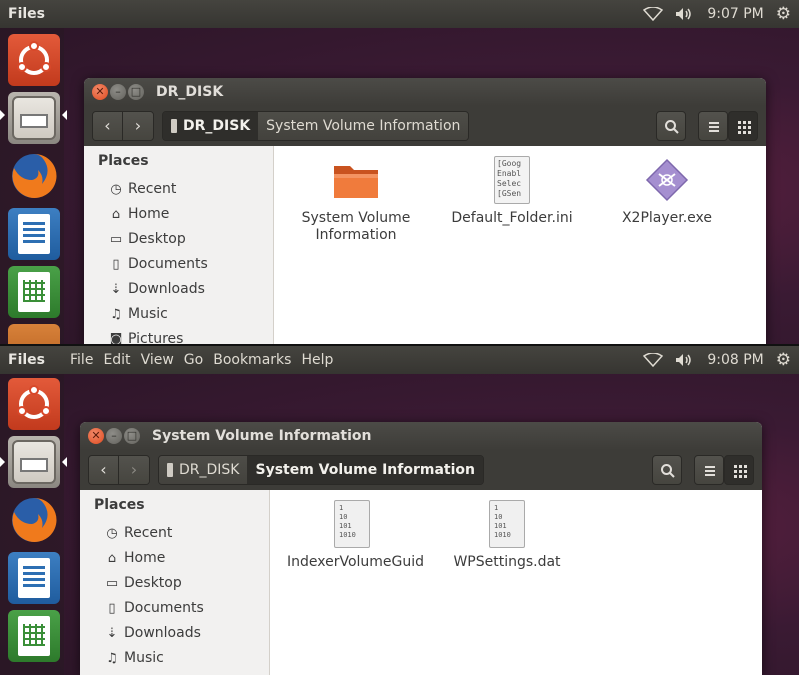  I want to click on menu-go: Go, so click(193, 360).